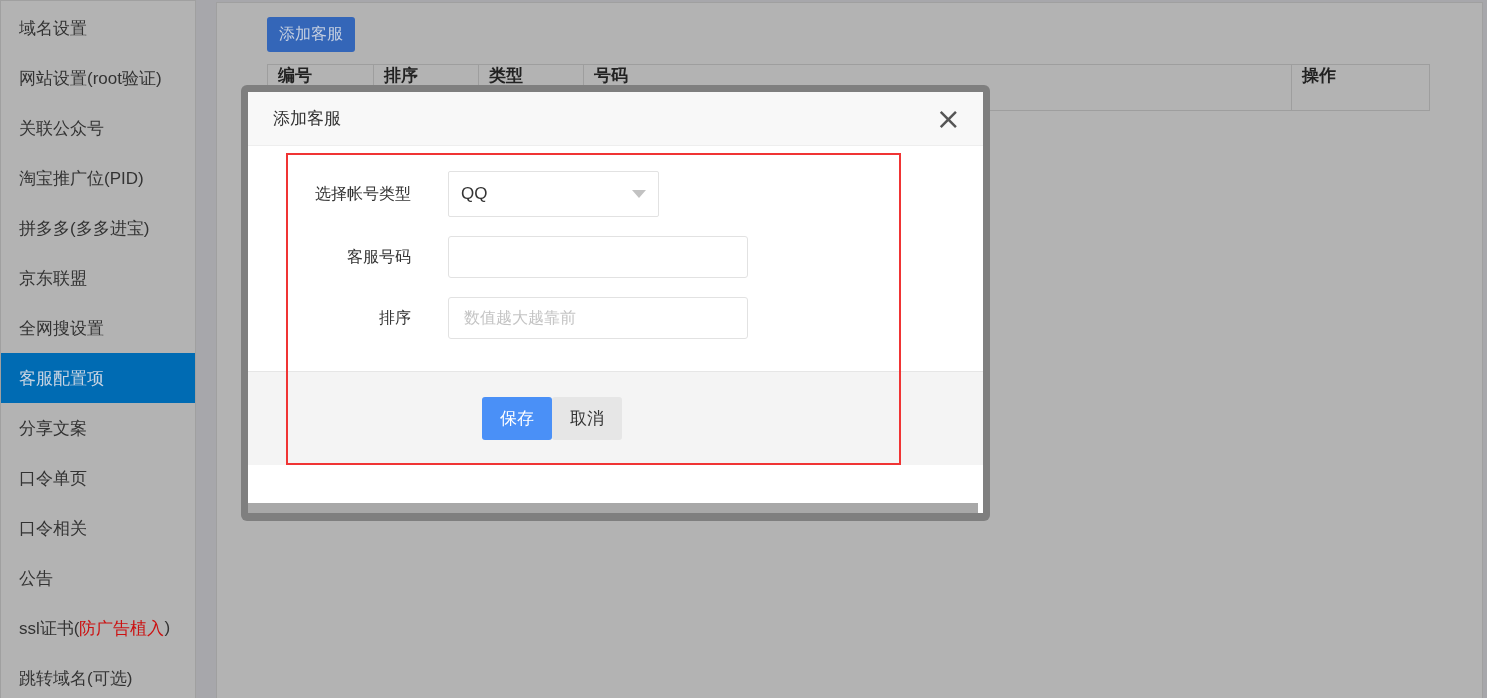 The image size is (1487, 698). What do you see at coordinates (98, 528) in the screenshot?
I see `sidebar-item: 口令相关` at bounding box center [98, 528].